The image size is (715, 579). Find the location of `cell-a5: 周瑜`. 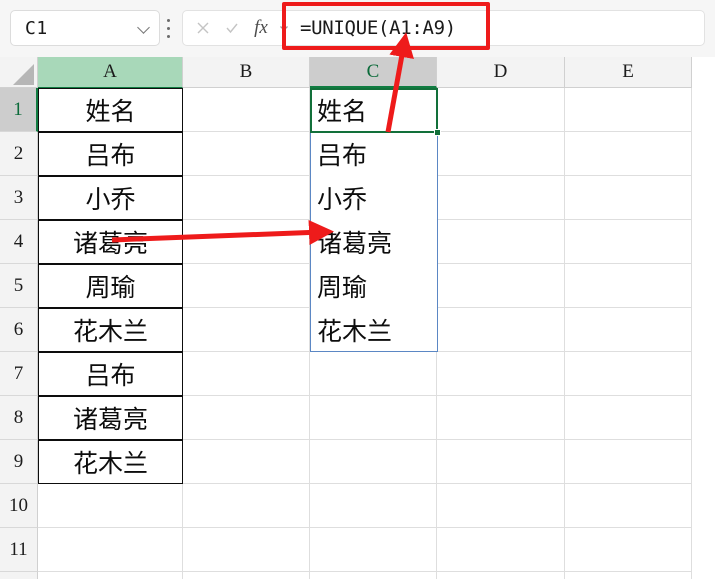

cell-a5: 周瑜 is located at coordinates (110, 286).